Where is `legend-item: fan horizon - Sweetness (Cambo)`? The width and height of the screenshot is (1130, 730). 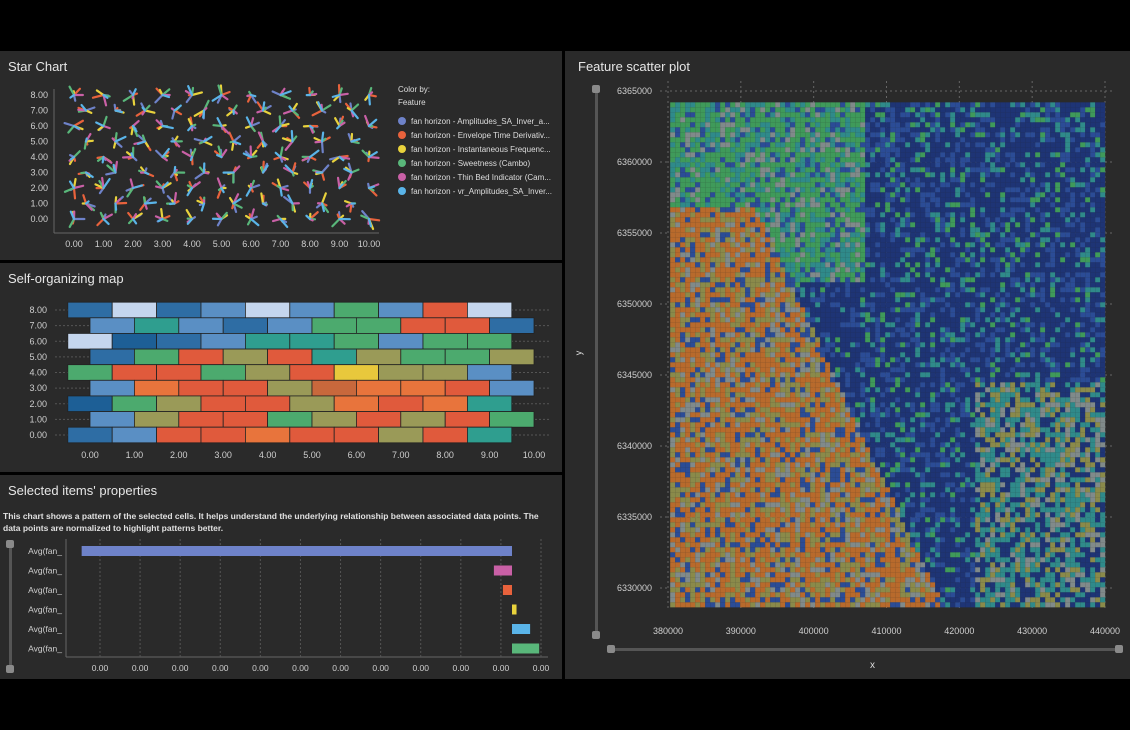 legend-item: fan horizon - Sweetness (Cambo) is located at coordinates (464, 163).